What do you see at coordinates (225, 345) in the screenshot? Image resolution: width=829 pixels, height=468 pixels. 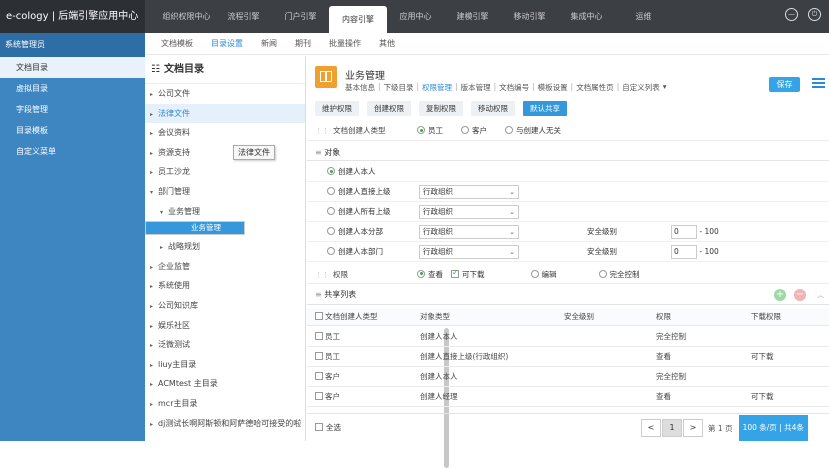 I see `tree-item: ▸ 泛微测试` at bounding box center [225, 345].